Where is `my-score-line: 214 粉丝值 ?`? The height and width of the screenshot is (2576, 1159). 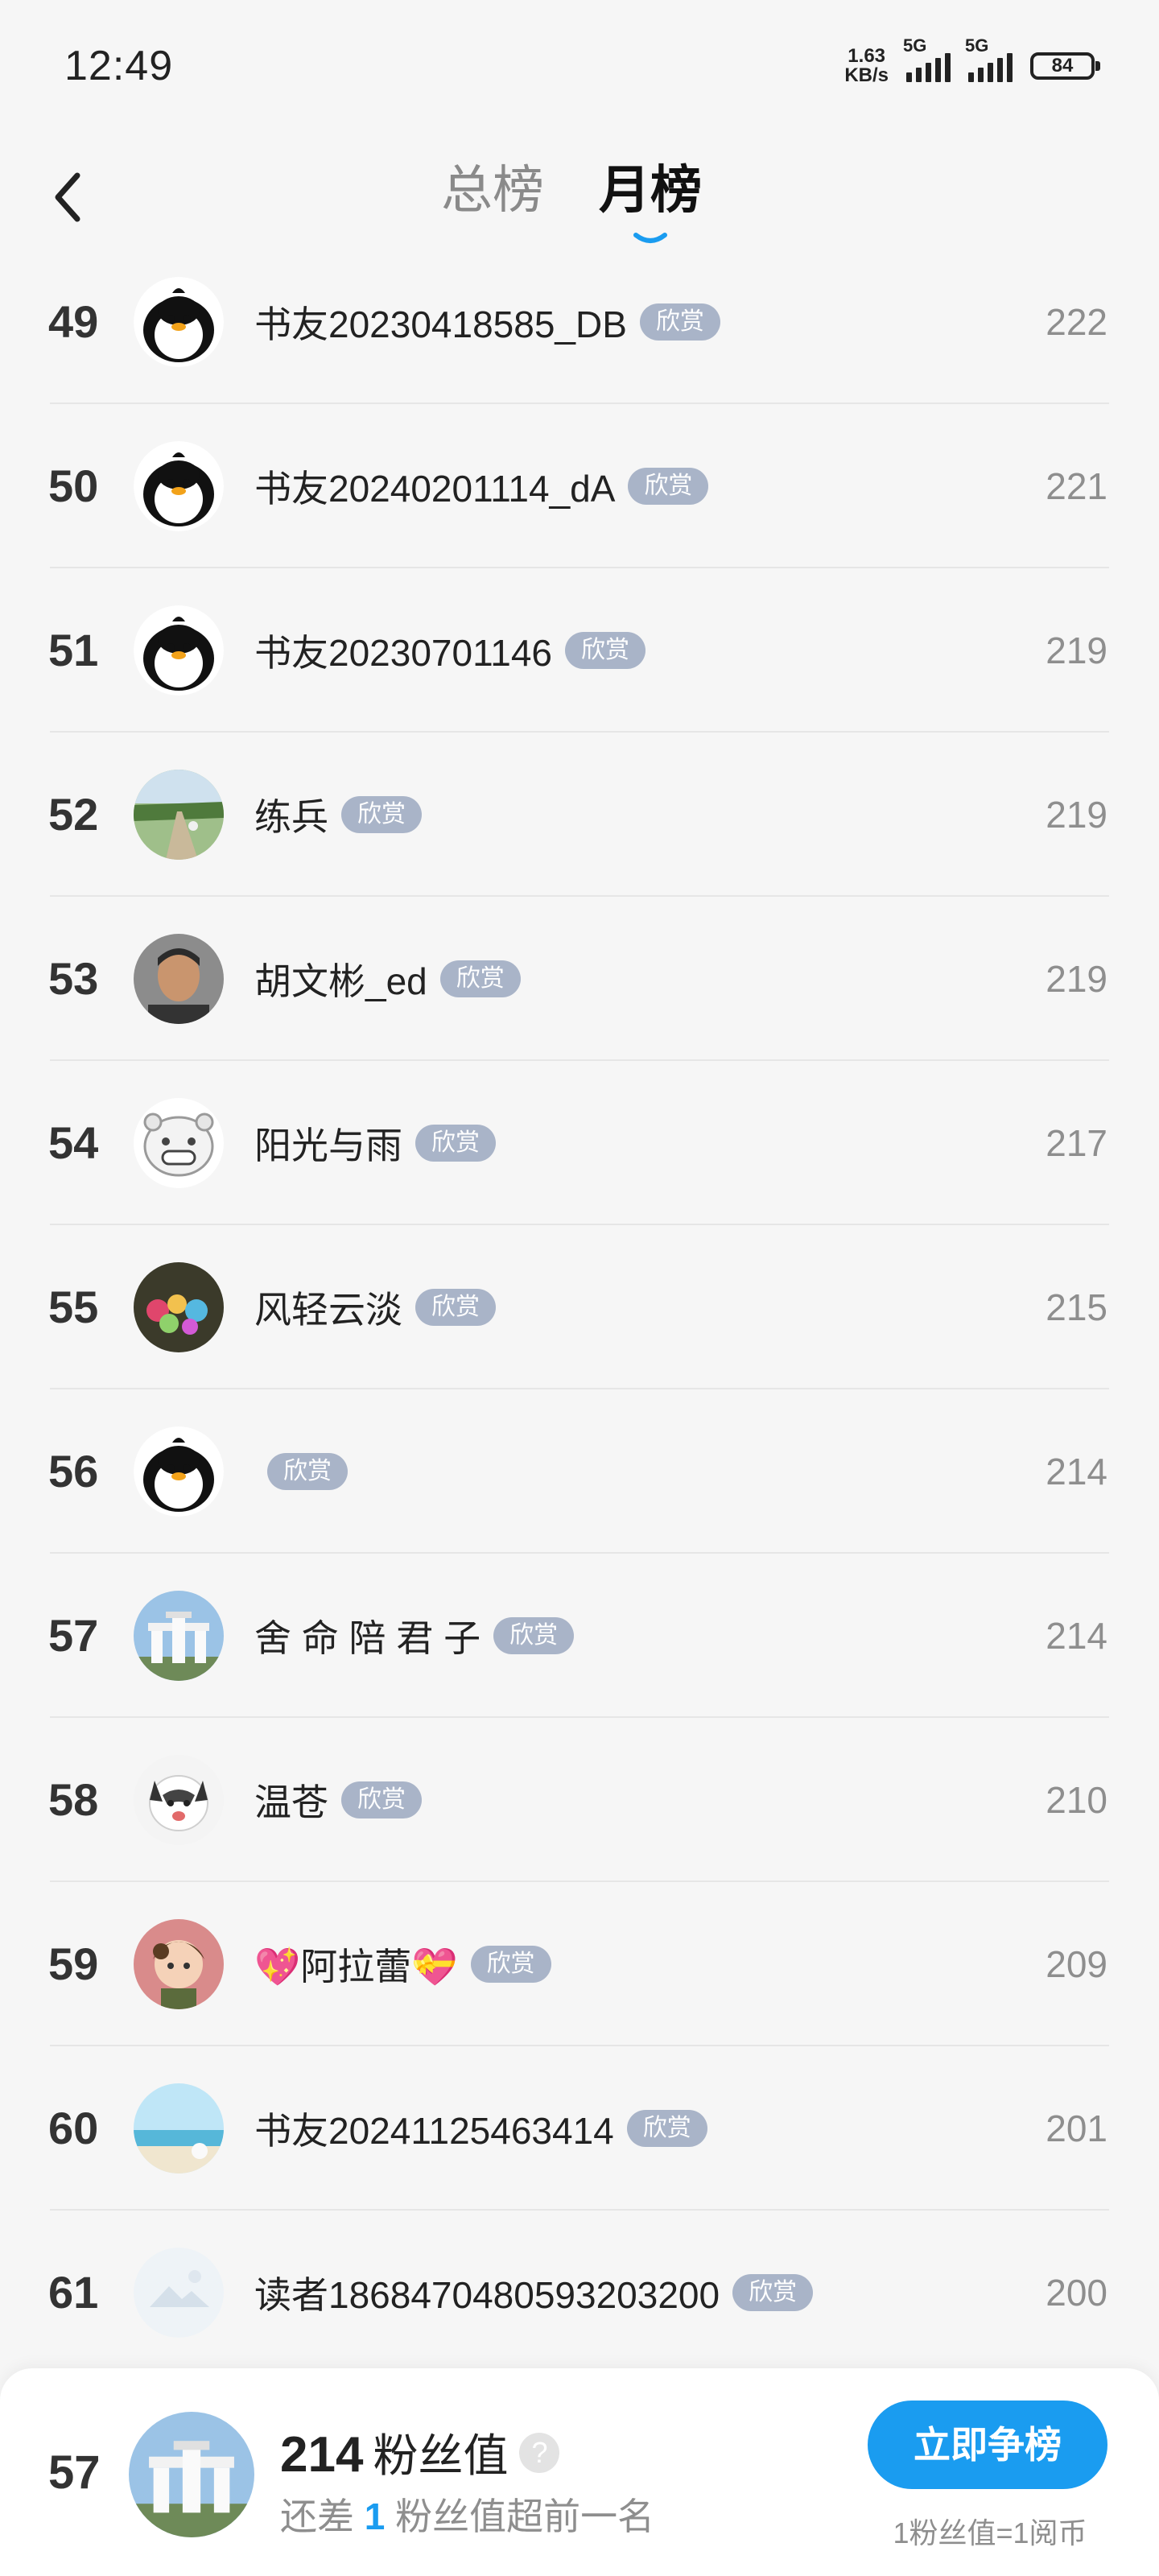
my-score-line: 214 粉丝值 ? is located at coordinates (420, 2452).